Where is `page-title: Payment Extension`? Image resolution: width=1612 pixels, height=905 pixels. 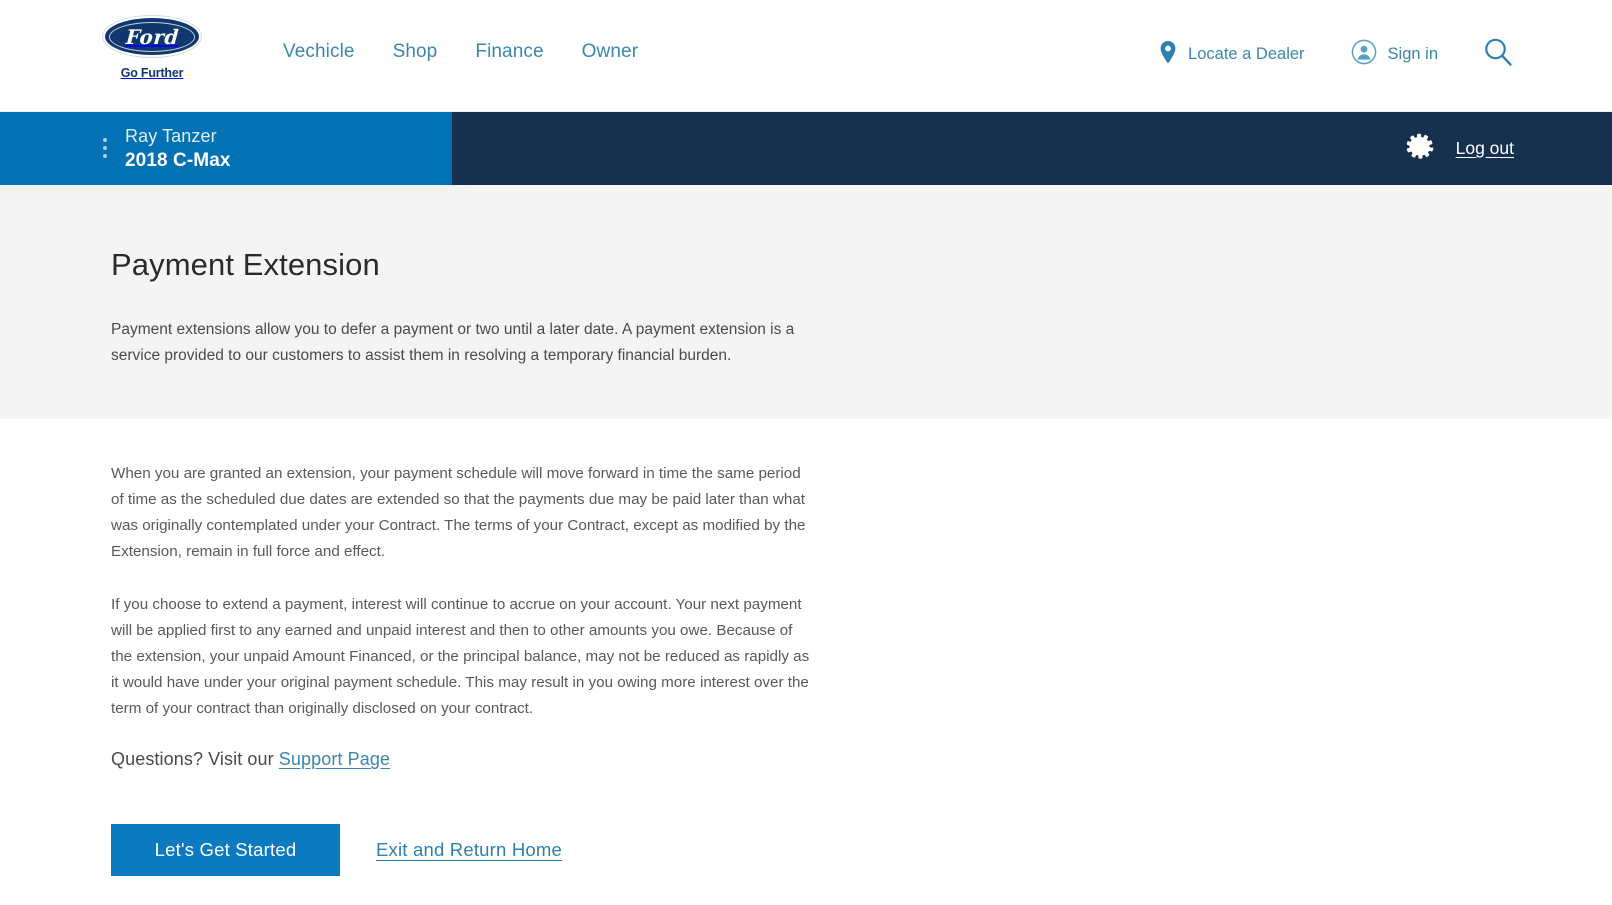 page-title: Payment Extension is located at coordinates (245, 264).